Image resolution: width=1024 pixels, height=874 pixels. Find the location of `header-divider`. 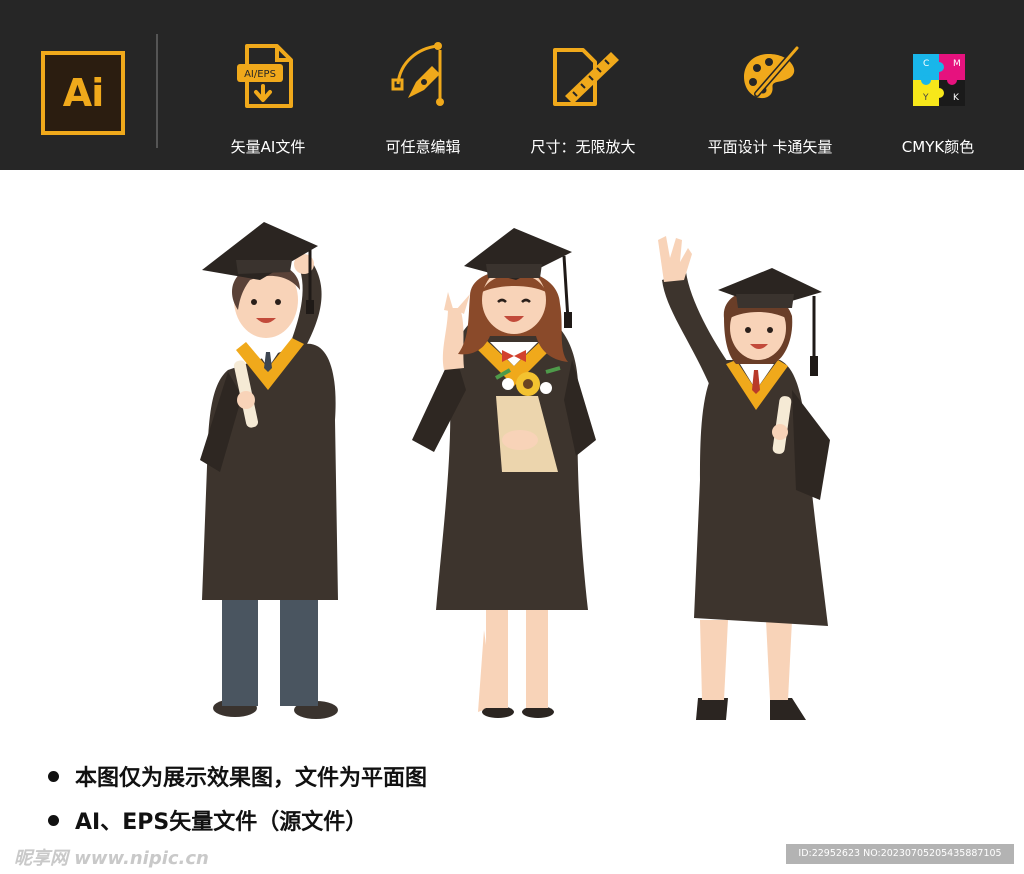

header-divider is located at coordinates (157, 91).